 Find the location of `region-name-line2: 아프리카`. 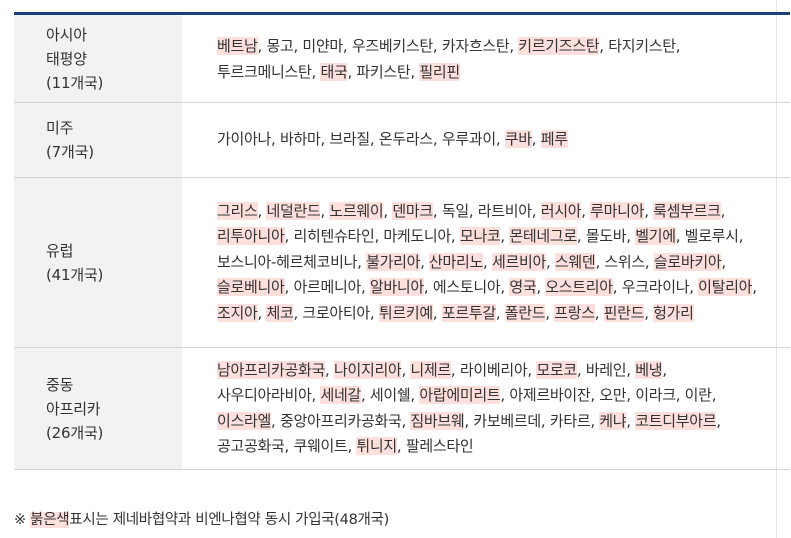

region-name-line2: 아프리카 is located at coordinates (73, 408).